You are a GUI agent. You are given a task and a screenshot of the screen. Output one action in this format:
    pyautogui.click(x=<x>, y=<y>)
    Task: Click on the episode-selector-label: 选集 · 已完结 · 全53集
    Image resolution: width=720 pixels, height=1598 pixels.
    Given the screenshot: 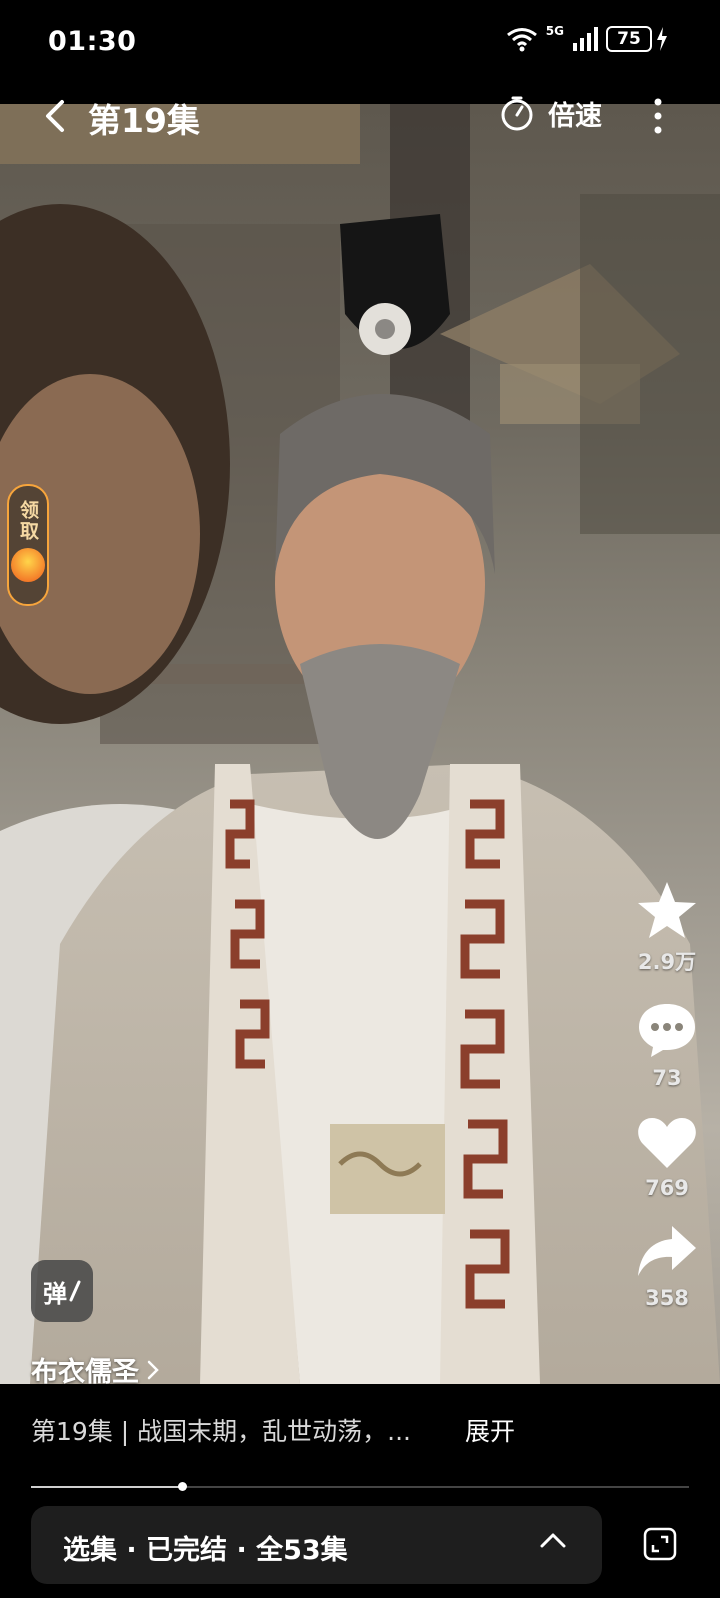 What is the action you would take?
    pyautogui.click(x=205, y=1550)
    